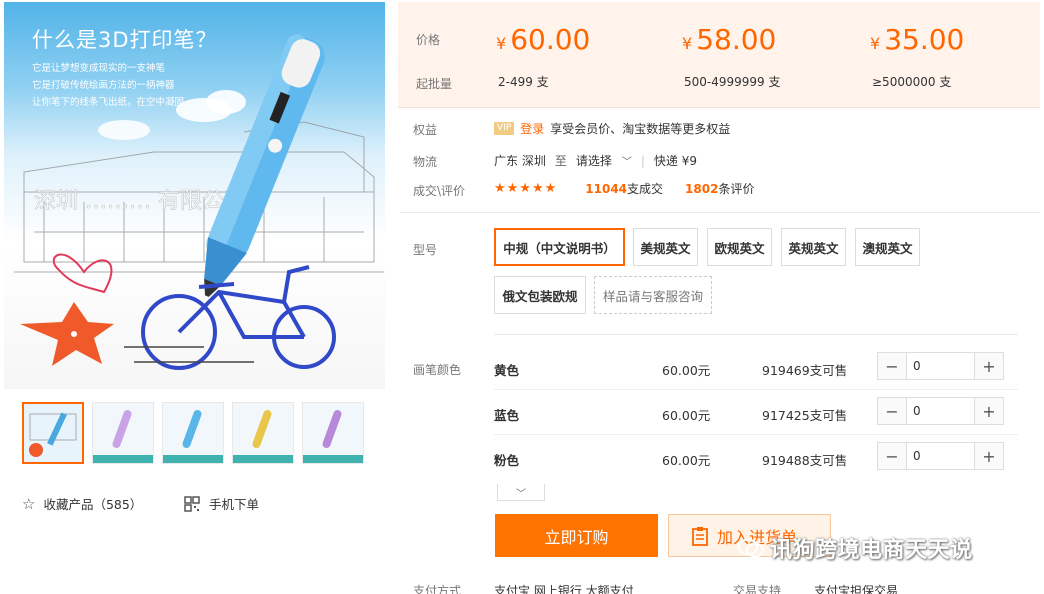 This screenshot has height=594, width=1044. Describe the element at coordinates (805, 370) in the screenshot. I see `color-stock: 919469支可售` at that location.